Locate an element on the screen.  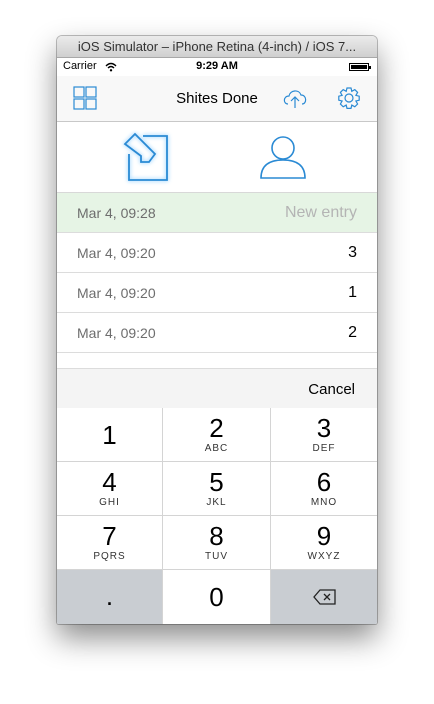
key-digit: 6 is located at coordinates (324, 482).